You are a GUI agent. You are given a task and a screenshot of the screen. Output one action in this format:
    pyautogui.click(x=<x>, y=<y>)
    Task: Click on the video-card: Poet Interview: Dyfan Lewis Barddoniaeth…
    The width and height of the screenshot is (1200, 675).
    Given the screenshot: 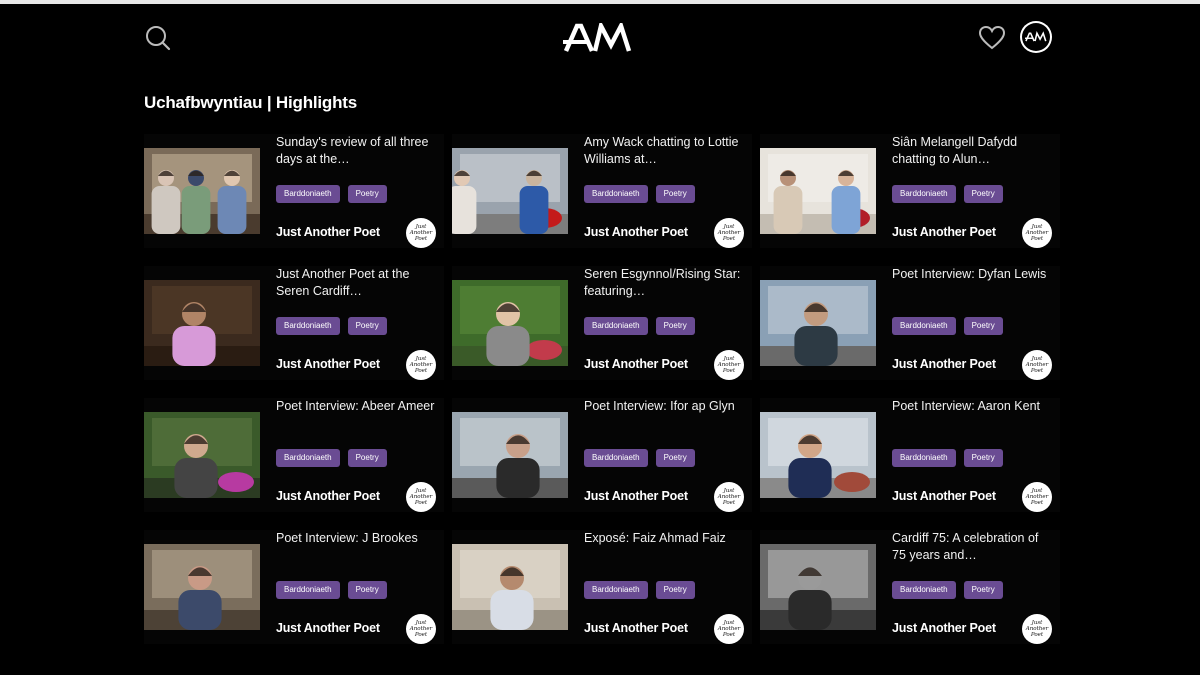 What is the action you would take?
    pyautogui.click(x=910, y=323)
    